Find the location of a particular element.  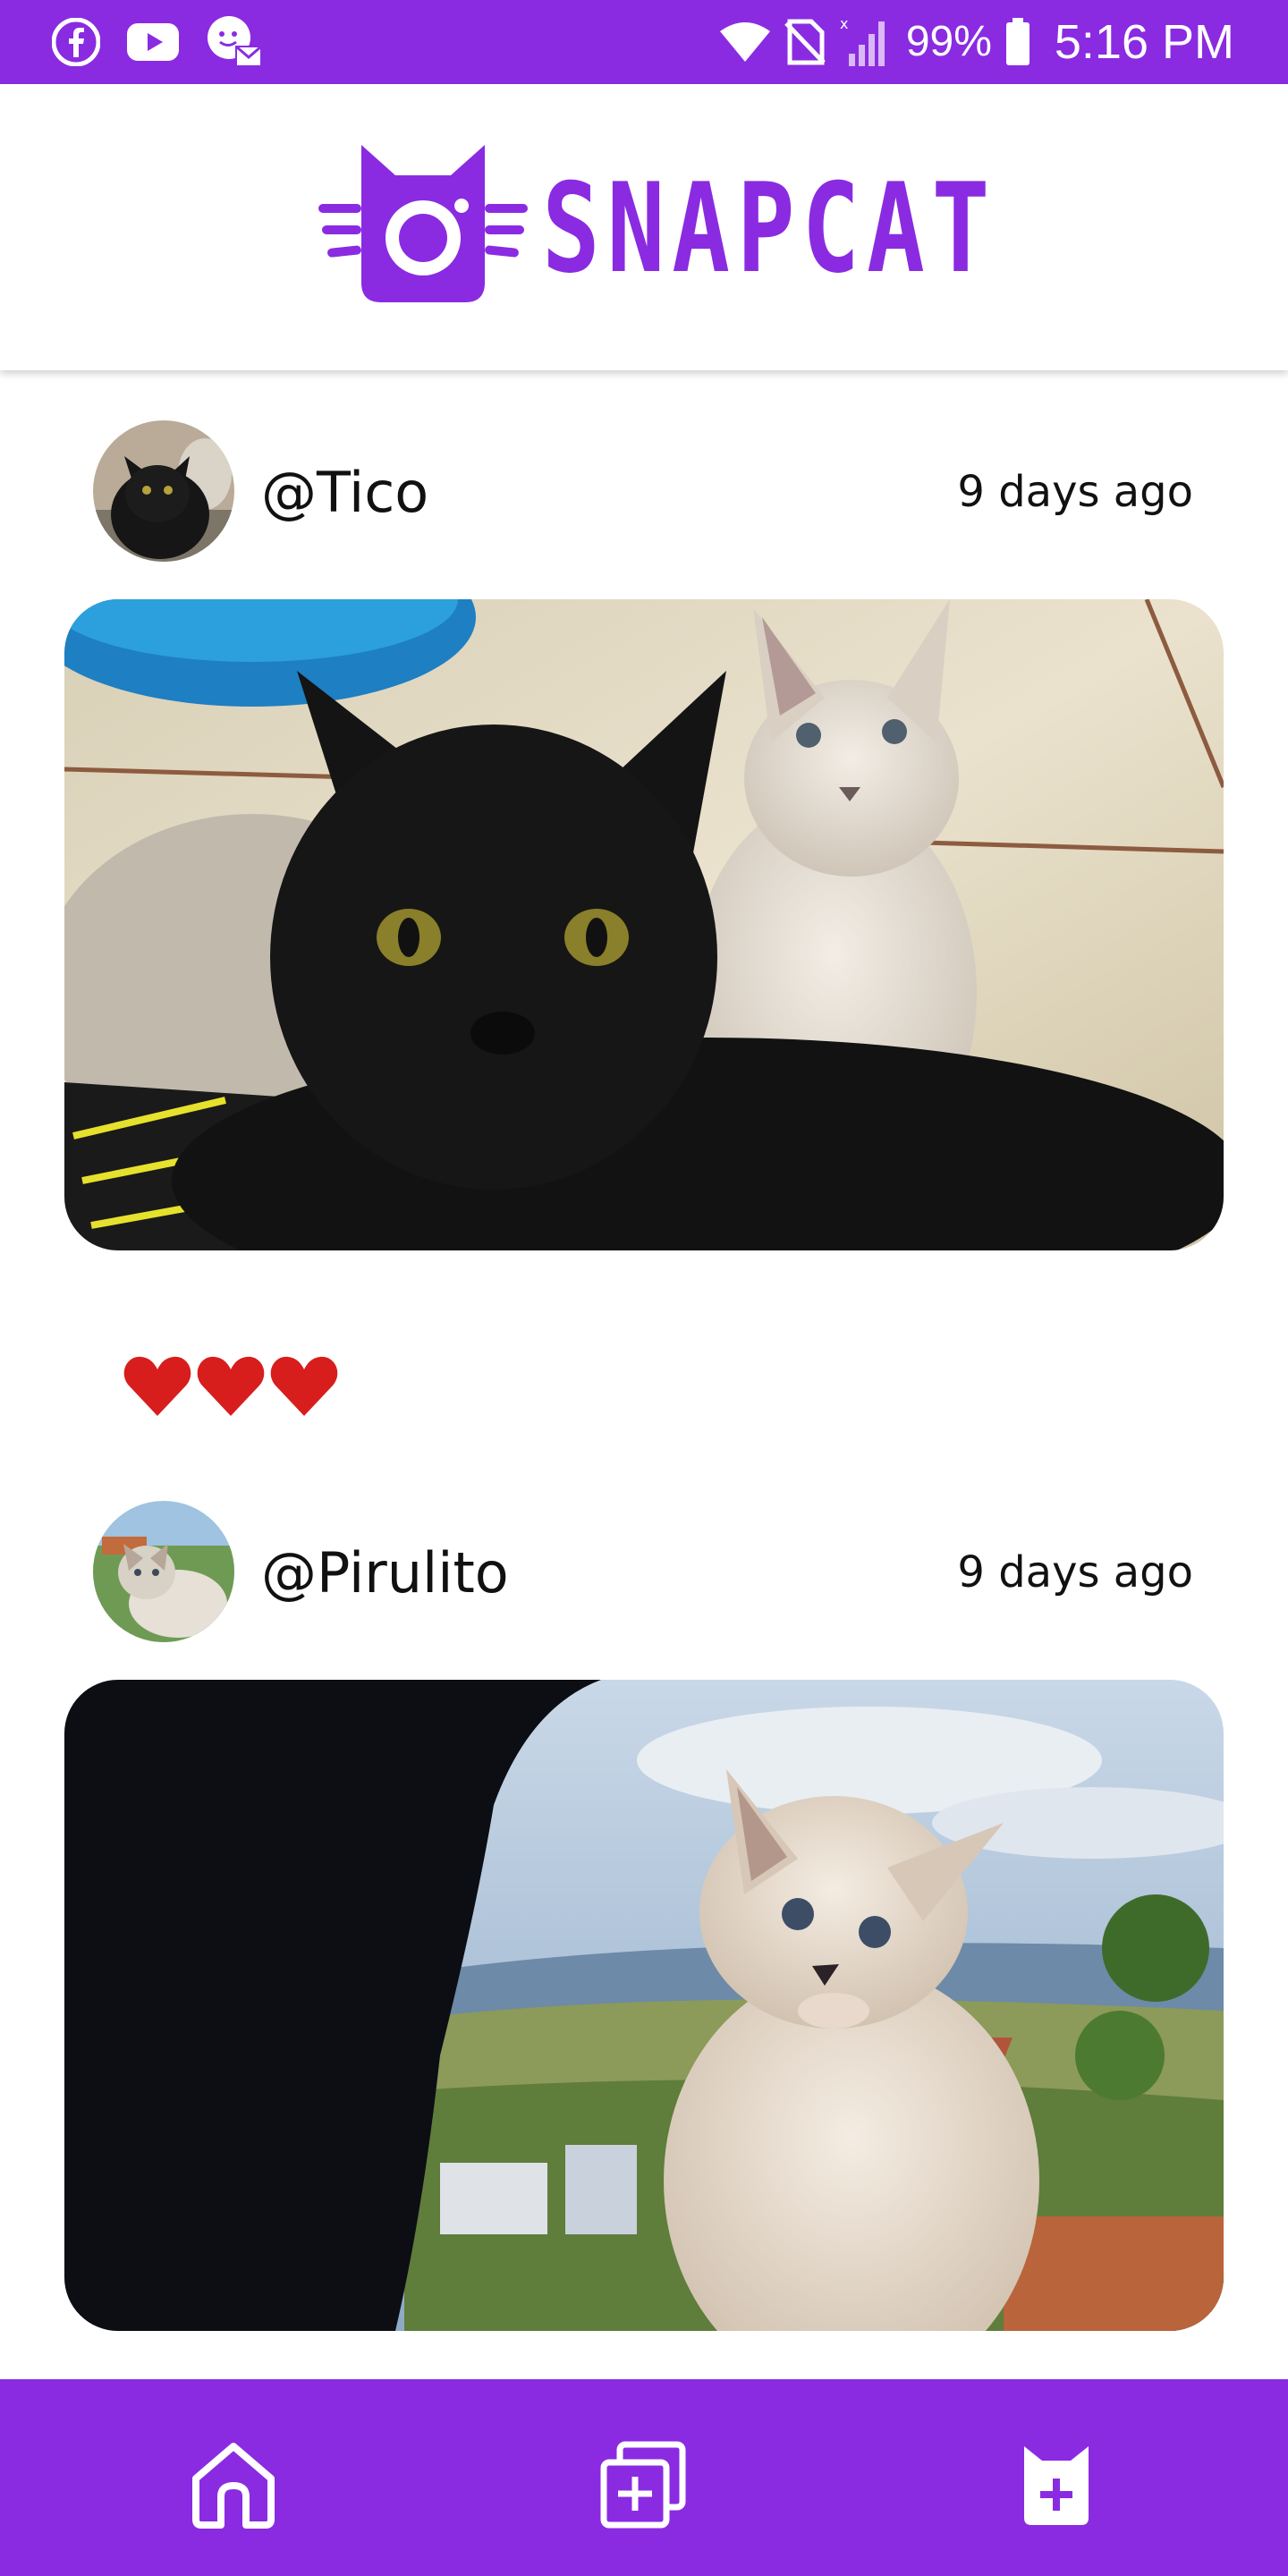

app-header: SNAPCAT is located at coordinates (644, 227).